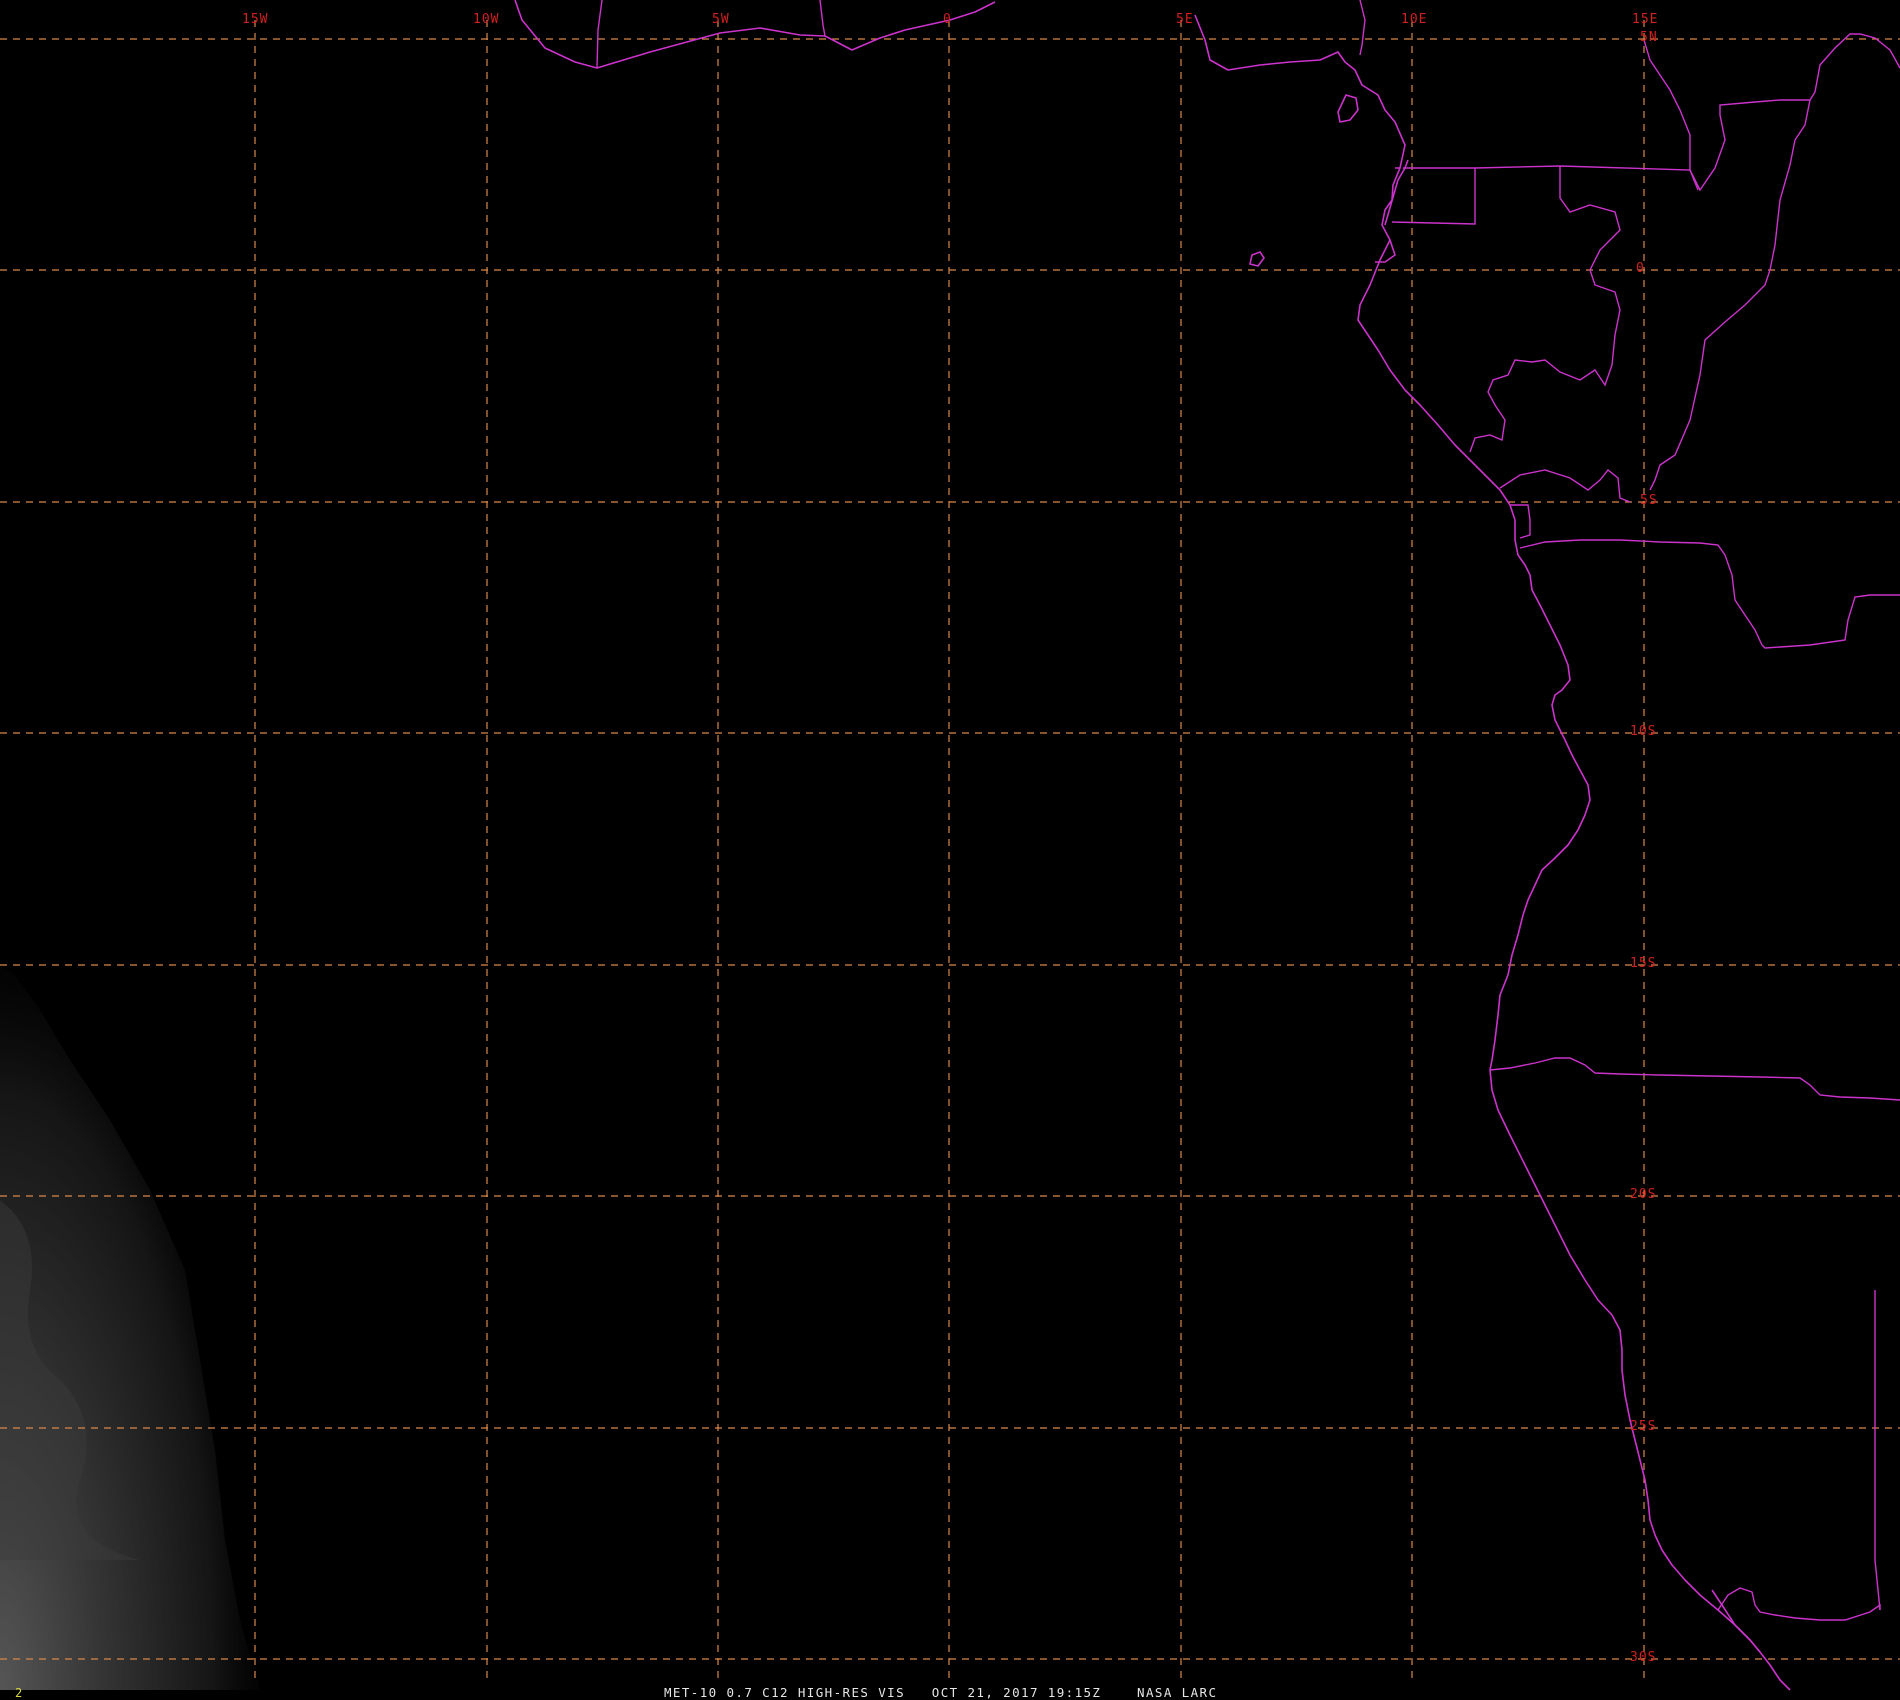  Describe the element at coordinates (486, 19) in the screenshot. I see `lon-label-10w: 10W` at that location.